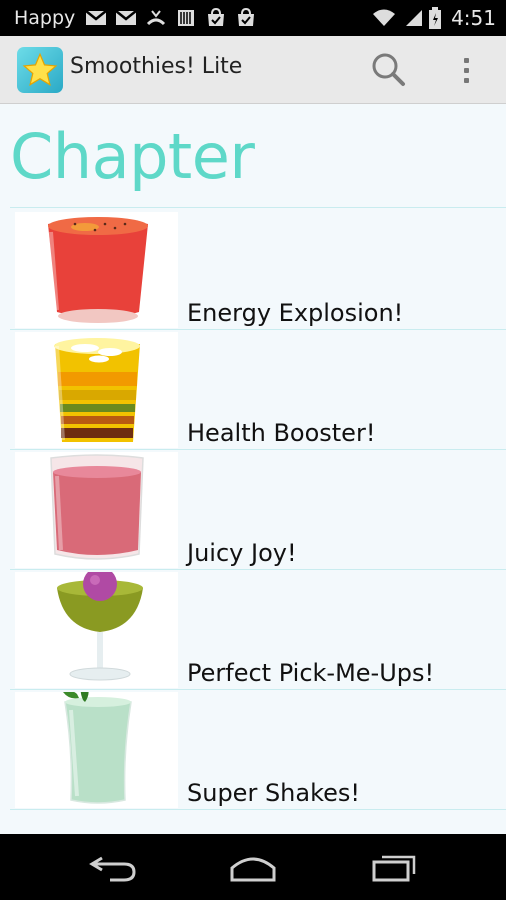  I want to click on overflow-menu-icon, so click(466, 60).